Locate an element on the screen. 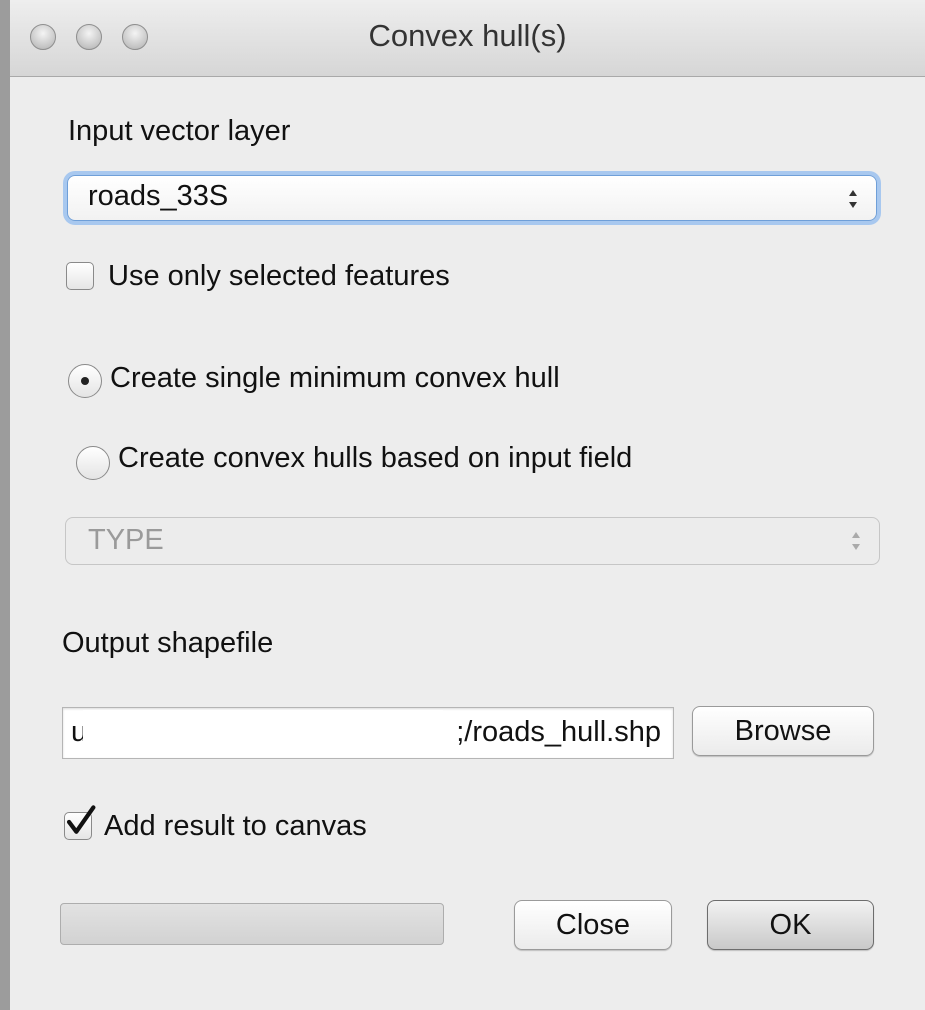 This screenshot has height=1010, width=925. add-to-canvas-checkbox is located at coordinates (80, 822).